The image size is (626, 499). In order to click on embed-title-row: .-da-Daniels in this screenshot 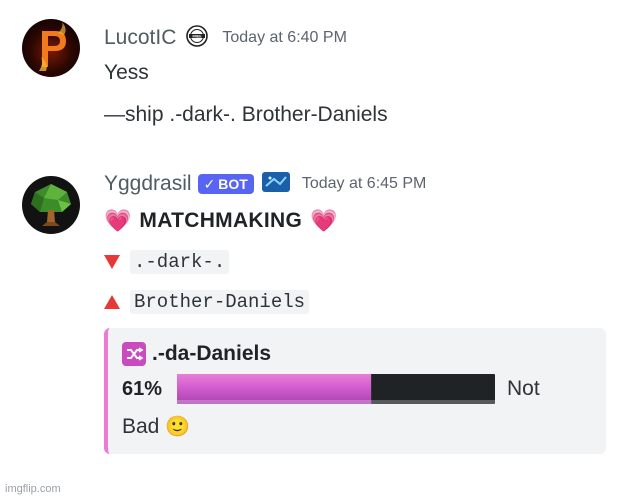, I will do `click(196, 354)`.